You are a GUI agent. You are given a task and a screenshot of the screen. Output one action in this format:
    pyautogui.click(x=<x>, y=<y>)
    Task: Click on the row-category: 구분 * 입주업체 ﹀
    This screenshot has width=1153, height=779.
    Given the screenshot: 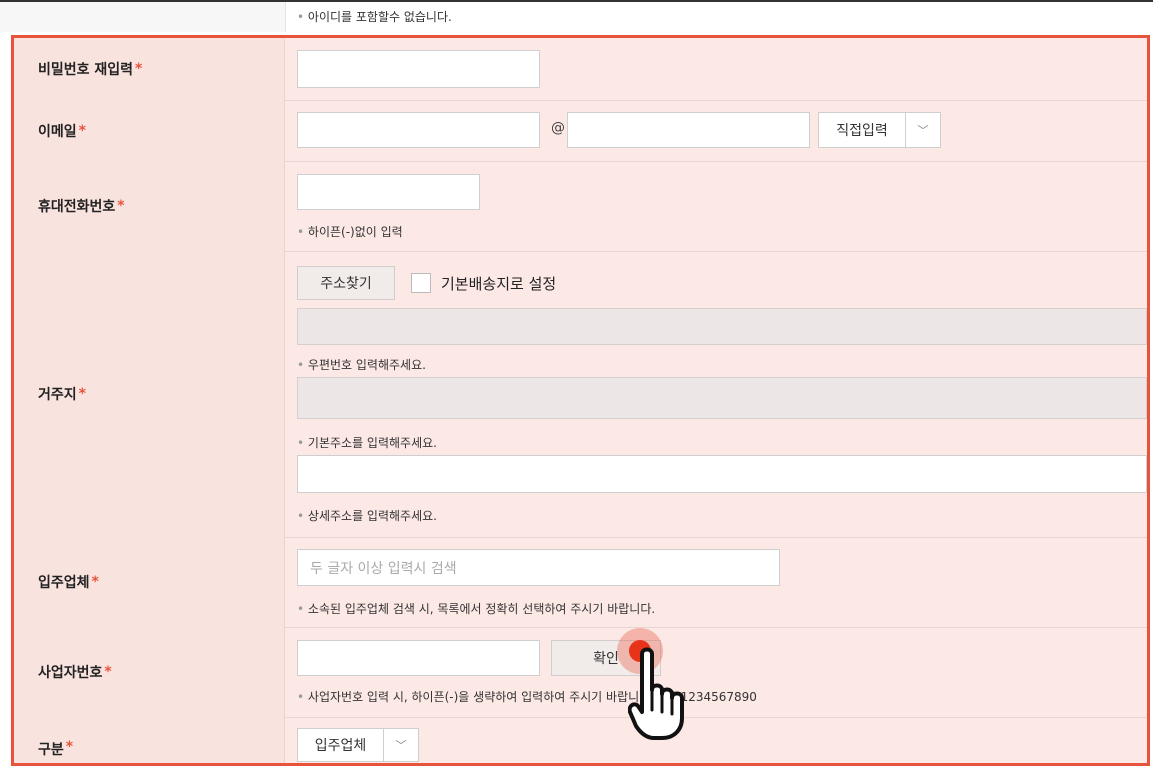 What is the action you would take?
    pyautogui.click(x=580, y=740)
    